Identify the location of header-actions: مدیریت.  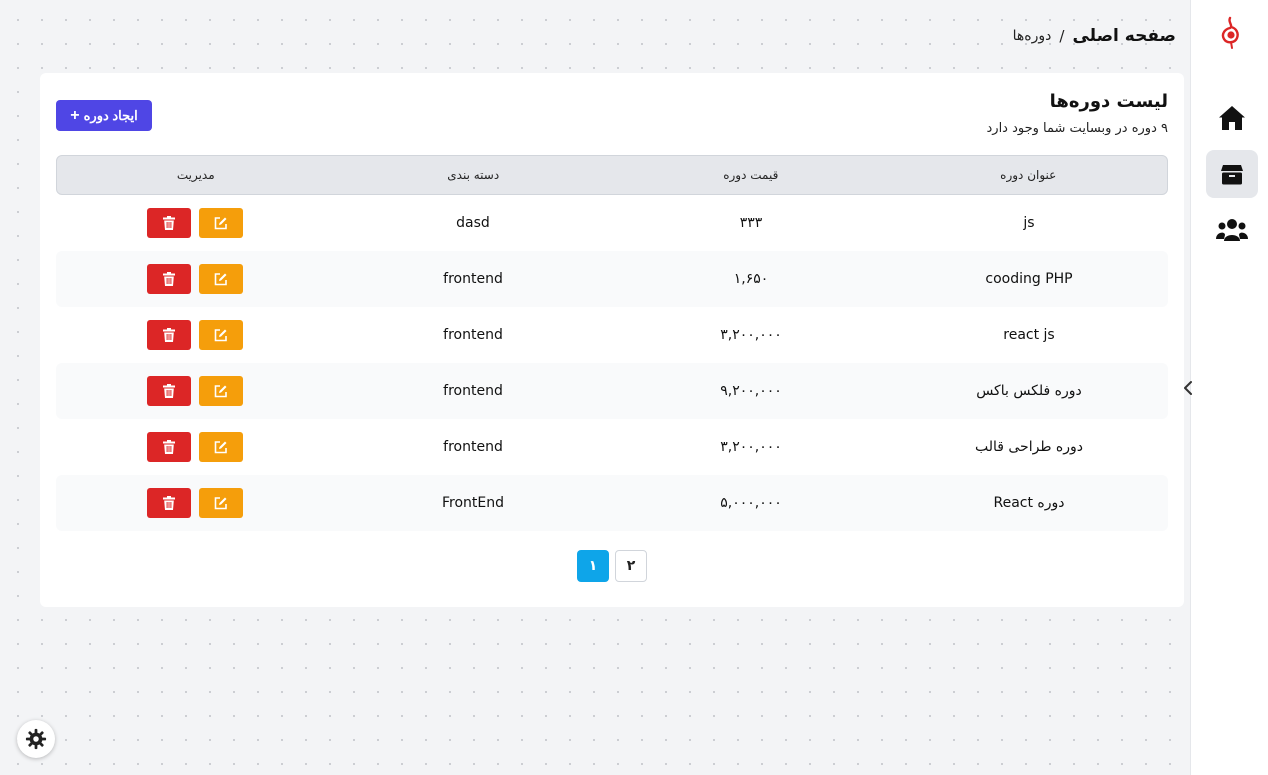
(195, 175).